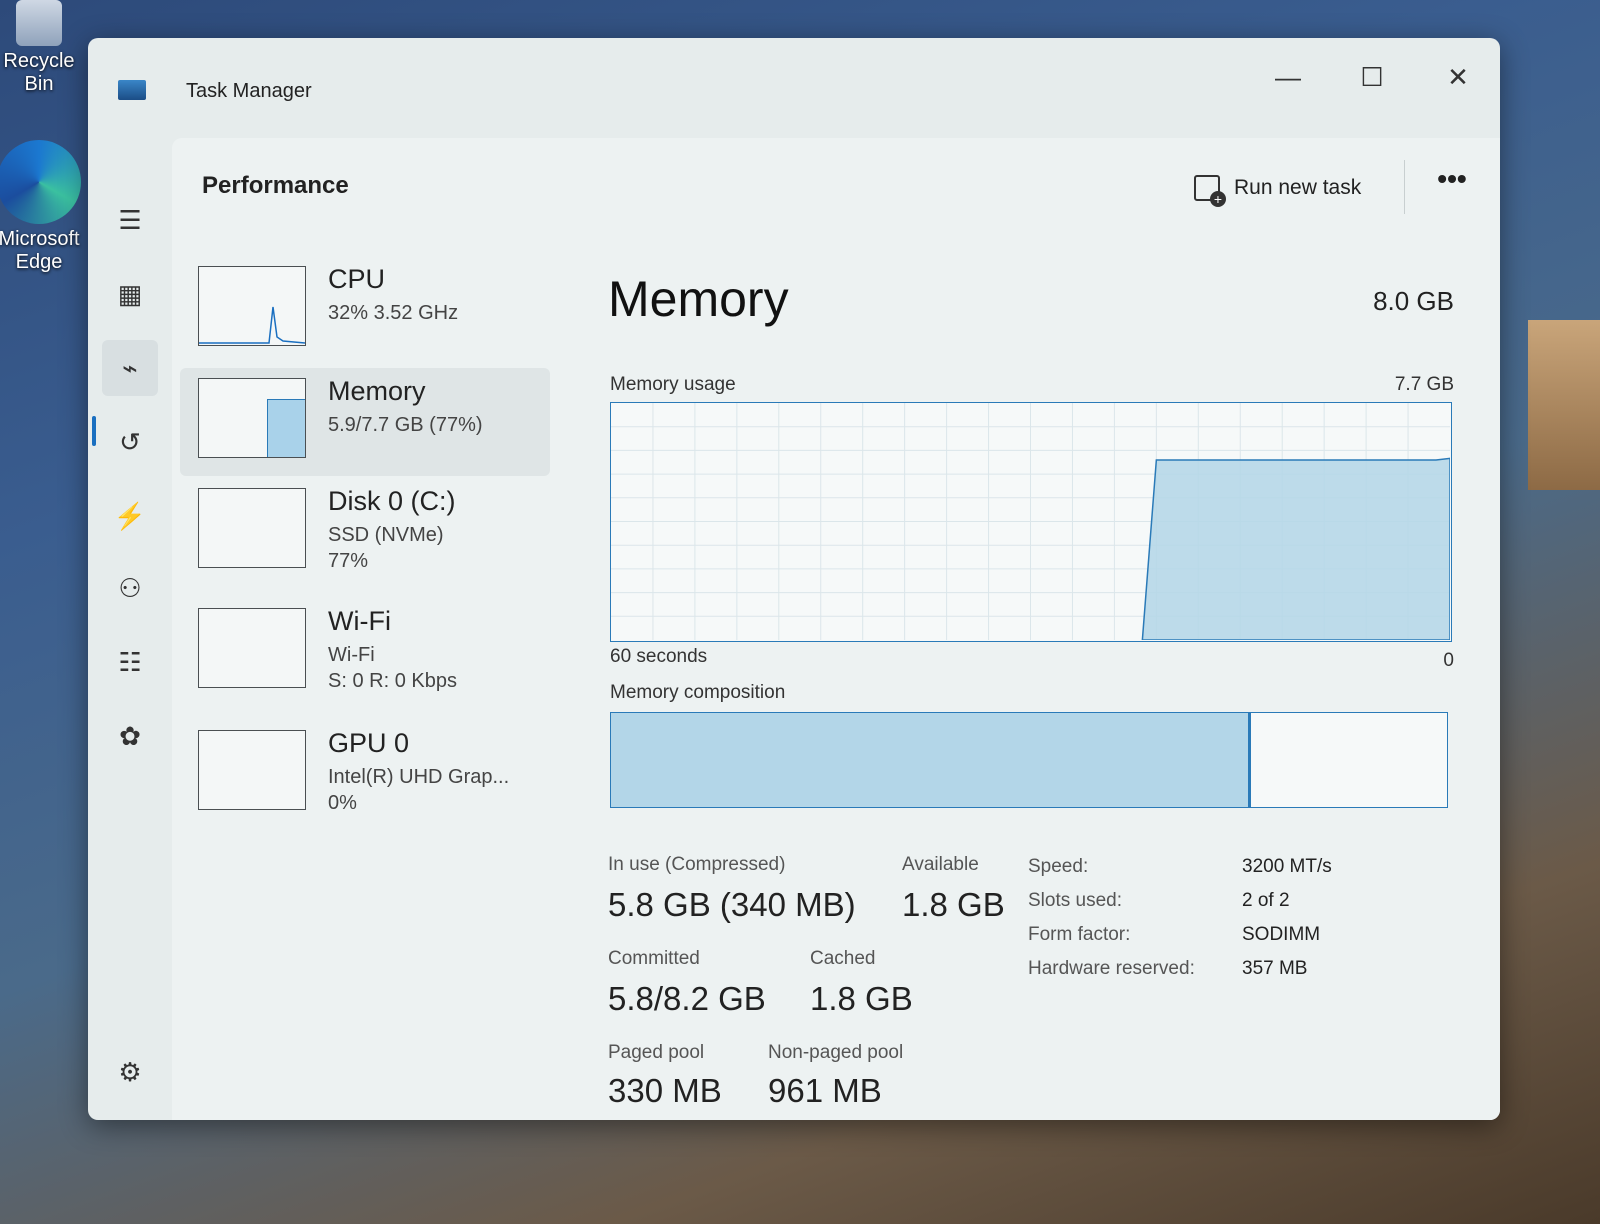 The image size is (1600, 1224). I want to click on run-new-task-button: Run new task, so click(1277, 188).